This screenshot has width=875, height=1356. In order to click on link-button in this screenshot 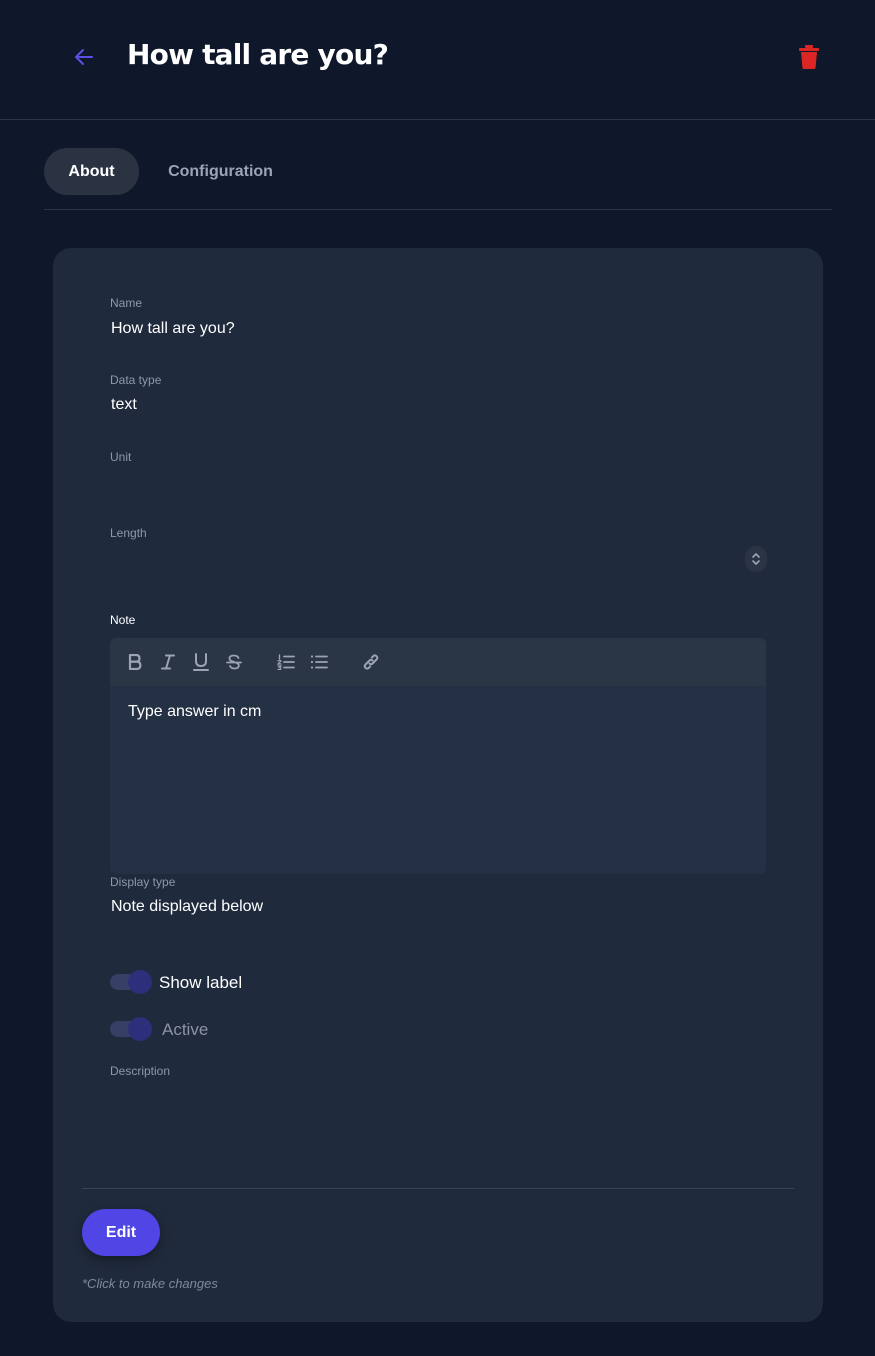, I will do `click(371, 662)`.